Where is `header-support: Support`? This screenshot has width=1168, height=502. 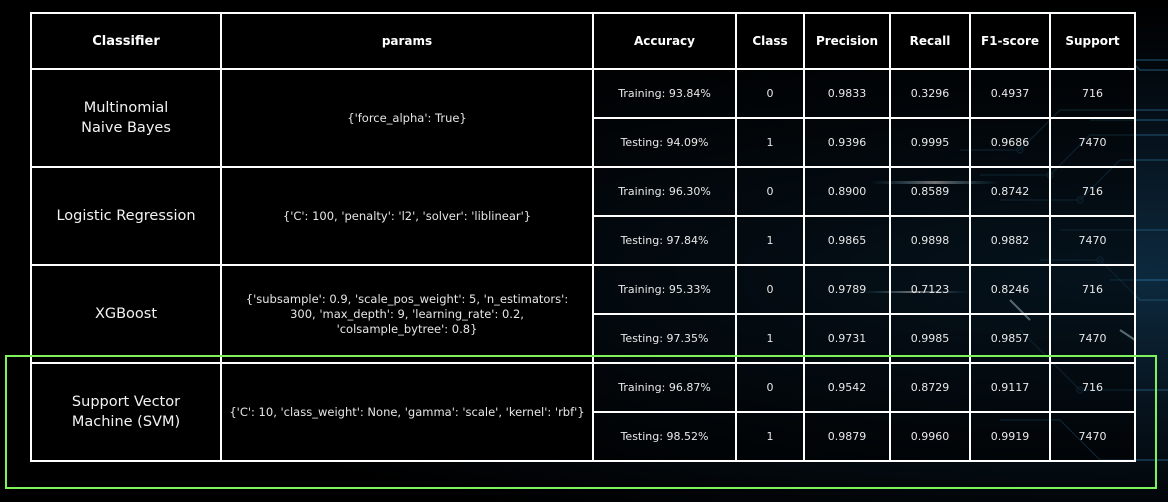
header-support: Support is located at coordinates (1092, 41).